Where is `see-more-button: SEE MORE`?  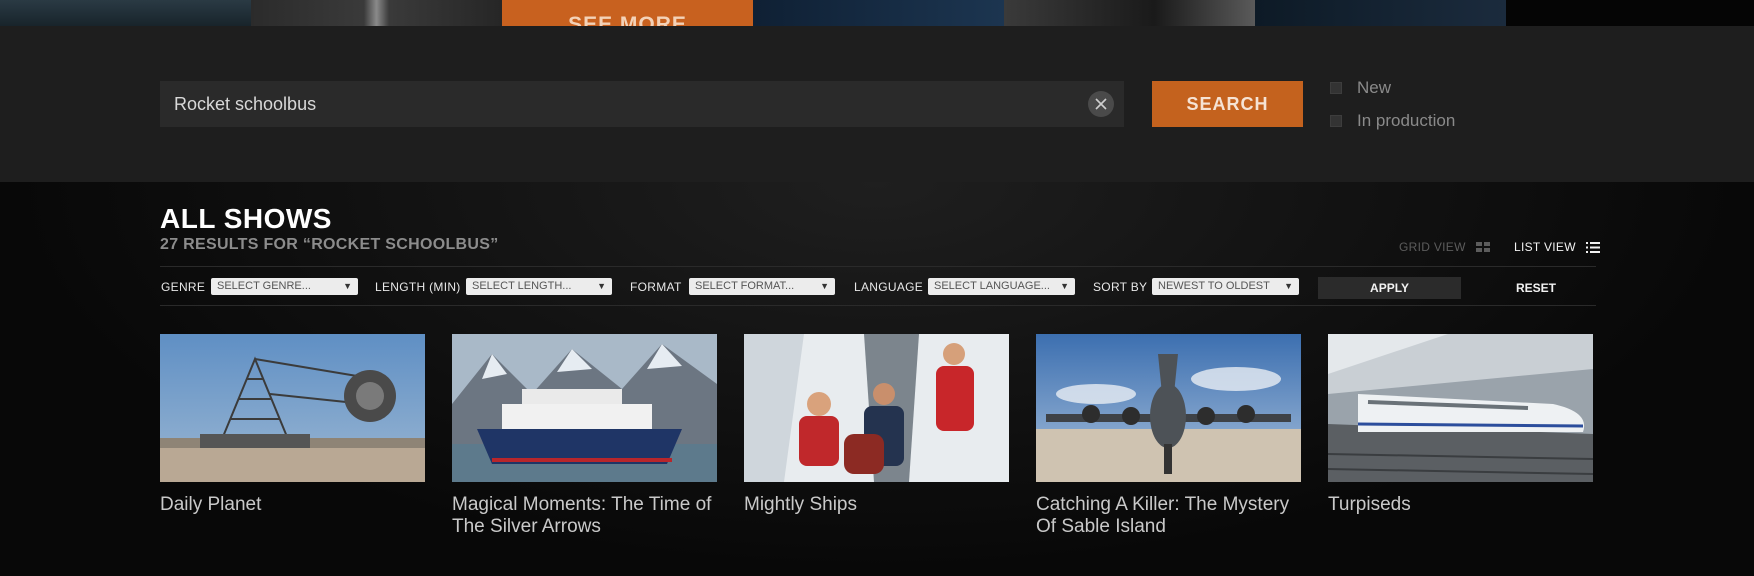
see-more-button: SEE MORE is located at coordinates (627, 17).